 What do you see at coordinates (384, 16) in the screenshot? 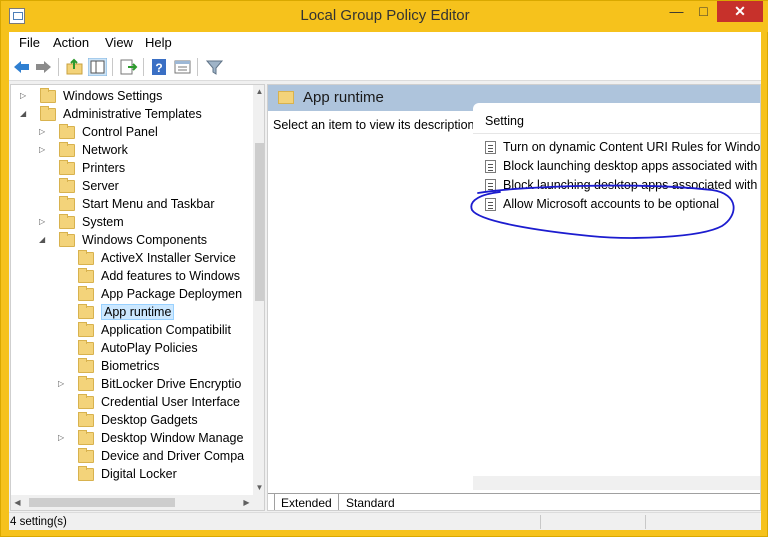
I see `title-bar: Local Group Policy Editor — □ ✕` at bounding box center [384, 16].